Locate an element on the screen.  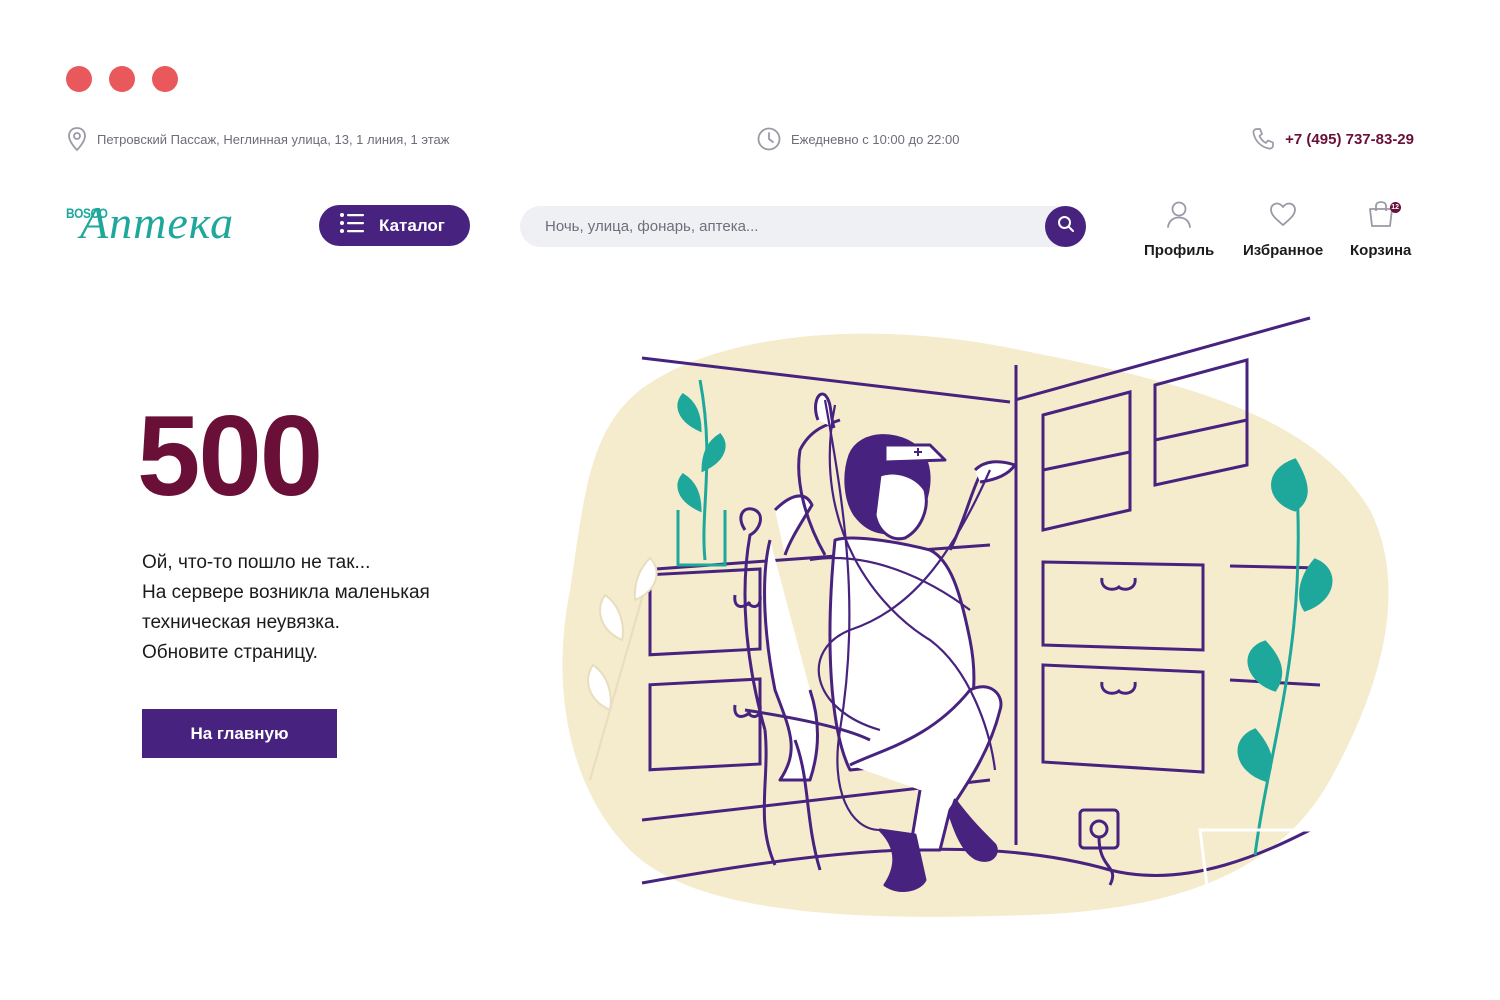
favorites-link: Избранное is located at coordinates (1283, 227).